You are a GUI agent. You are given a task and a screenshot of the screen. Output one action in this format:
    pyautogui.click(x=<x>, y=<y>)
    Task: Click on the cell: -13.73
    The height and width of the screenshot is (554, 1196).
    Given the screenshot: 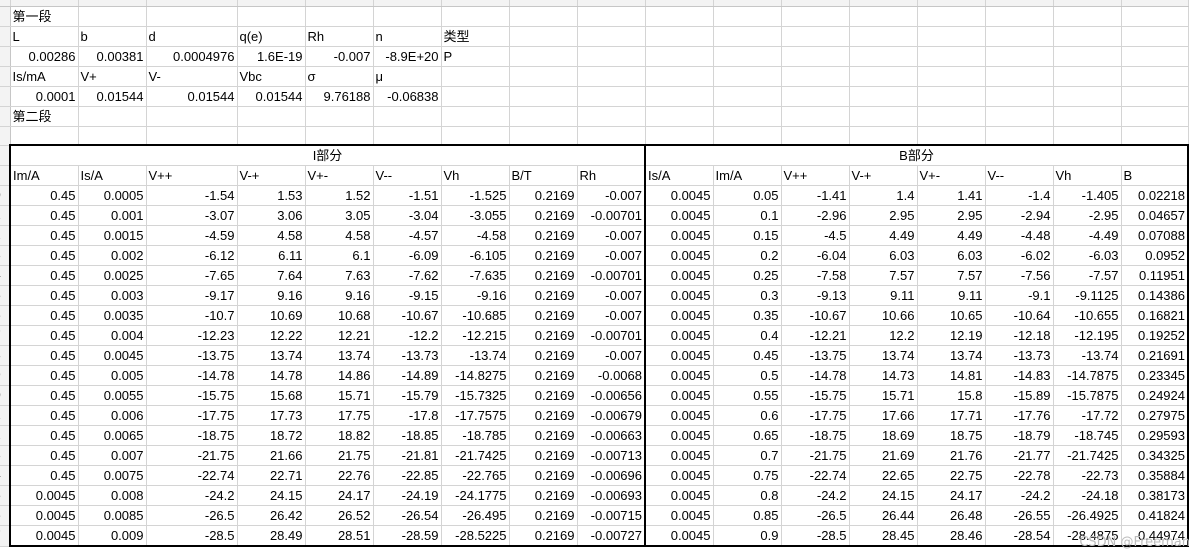 What is the action you would take?
    pyautogui.click(x=407, y=355)
    